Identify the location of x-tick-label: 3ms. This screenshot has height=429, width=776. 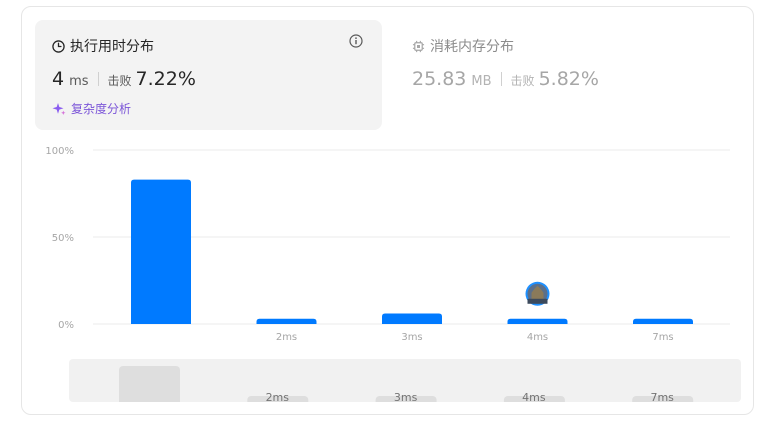
(411, 337).